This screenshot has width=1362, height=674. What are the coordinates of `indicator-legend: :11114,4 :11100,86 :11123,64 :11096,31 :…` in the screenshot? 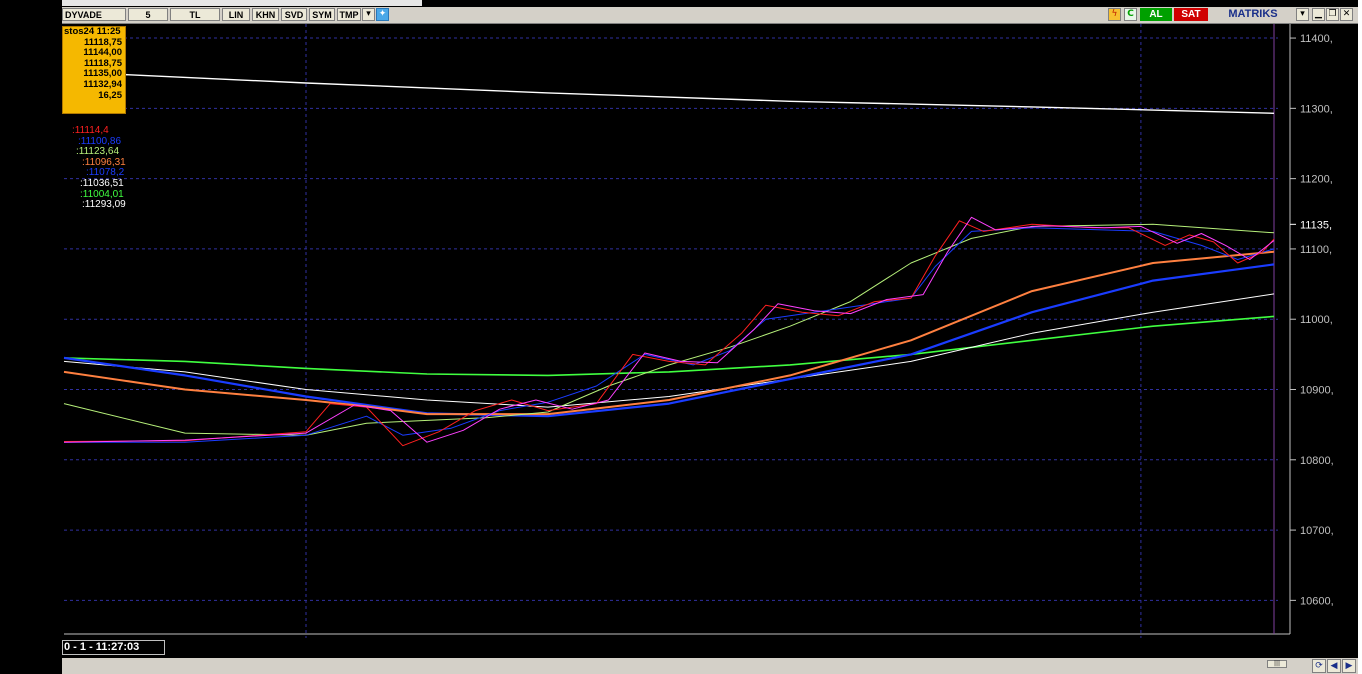 It's located at (96, 168).